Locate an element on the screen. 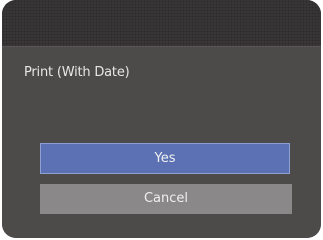 Image resolution: width=323 pixels, height=240 pixels. yes-button: Yes is located at coordinates (165, 158).